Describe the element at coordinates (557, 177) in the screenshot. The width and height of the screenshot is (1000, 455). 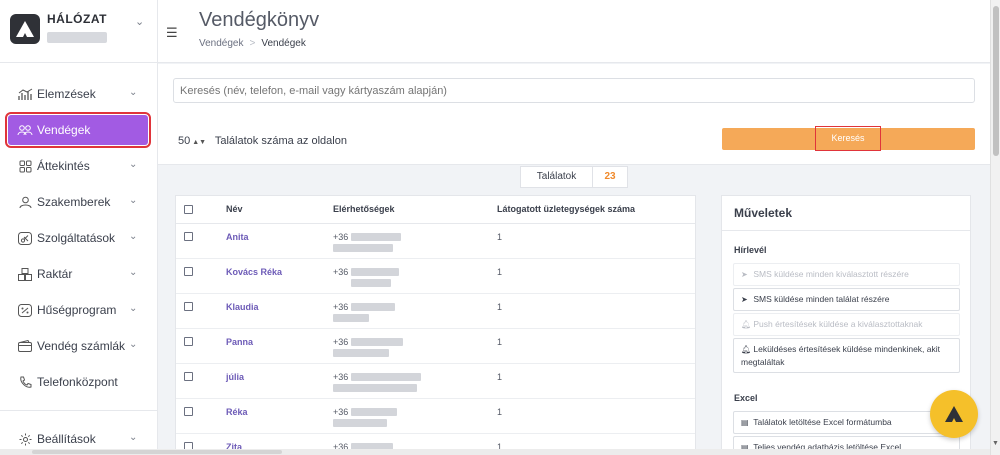
I see `results-label: Találatok` at that location.